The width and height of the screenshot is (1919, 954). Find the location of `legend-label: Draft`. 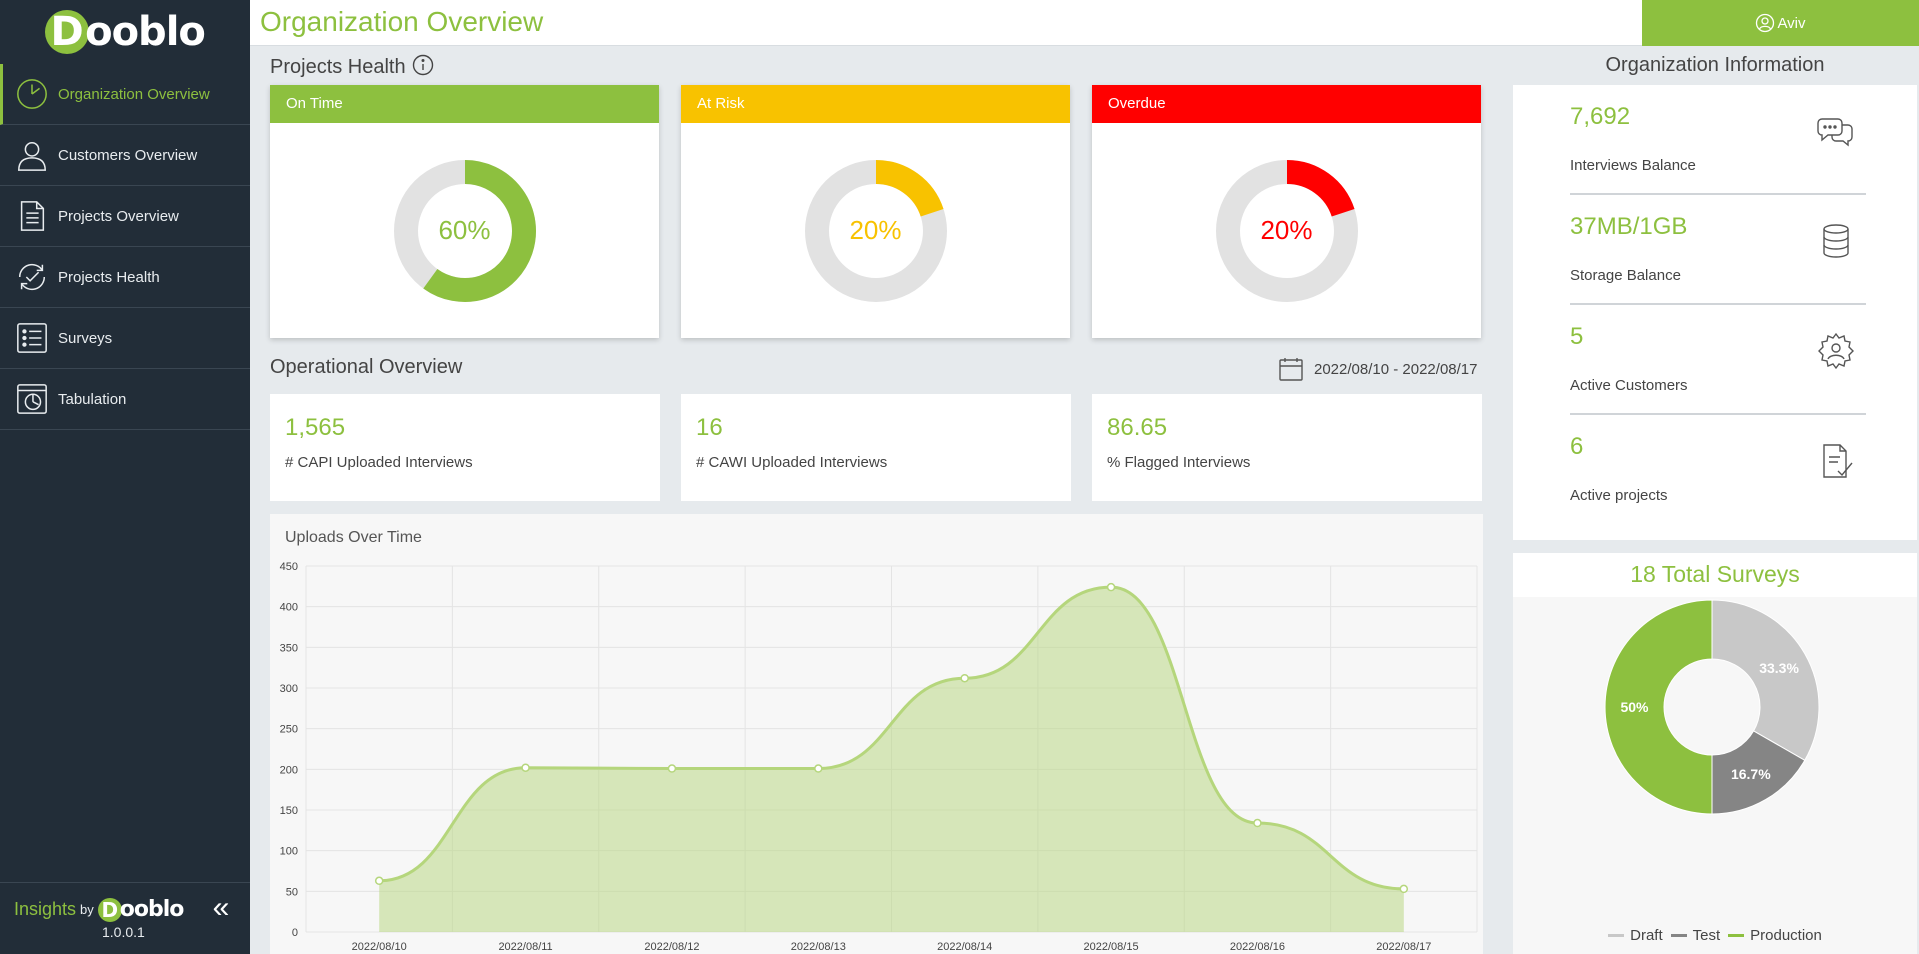

legend-label: Draft is located at coordinates (1646, 935).